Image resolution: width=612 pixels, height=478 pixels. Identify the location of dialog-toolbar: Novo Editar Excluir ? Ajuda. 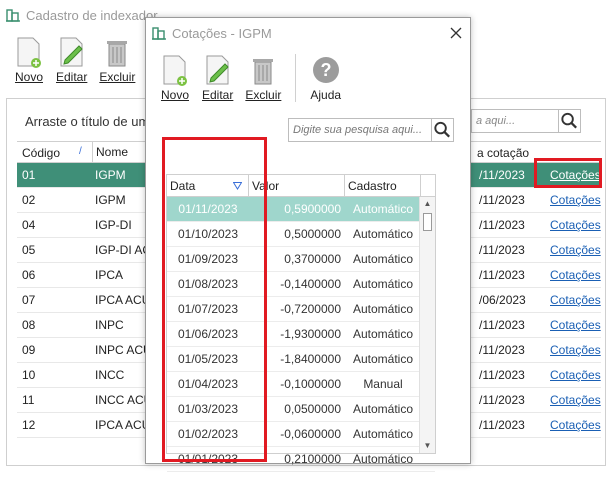
(250, 78).